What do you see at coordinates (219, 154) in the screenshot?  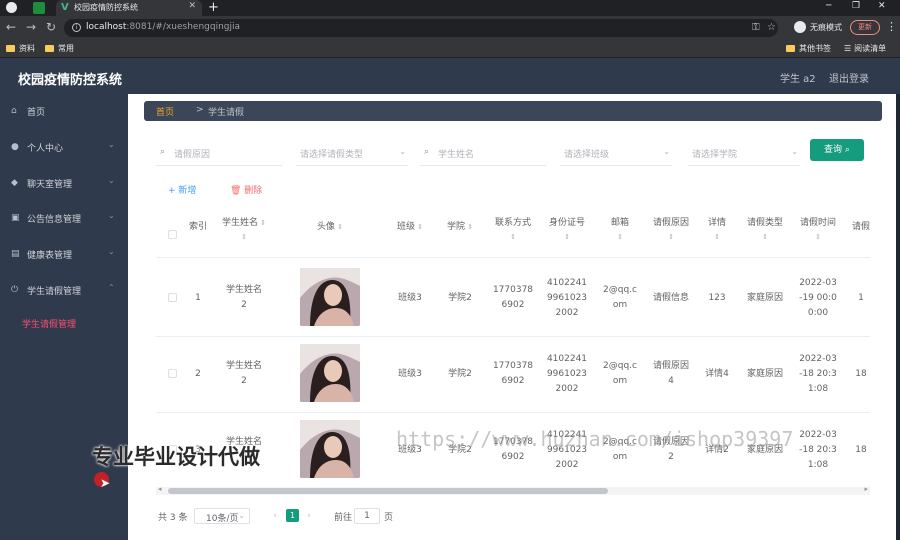 I see `reason-search-input: ⌕ 请假原因` at bounding box center [219, 154].